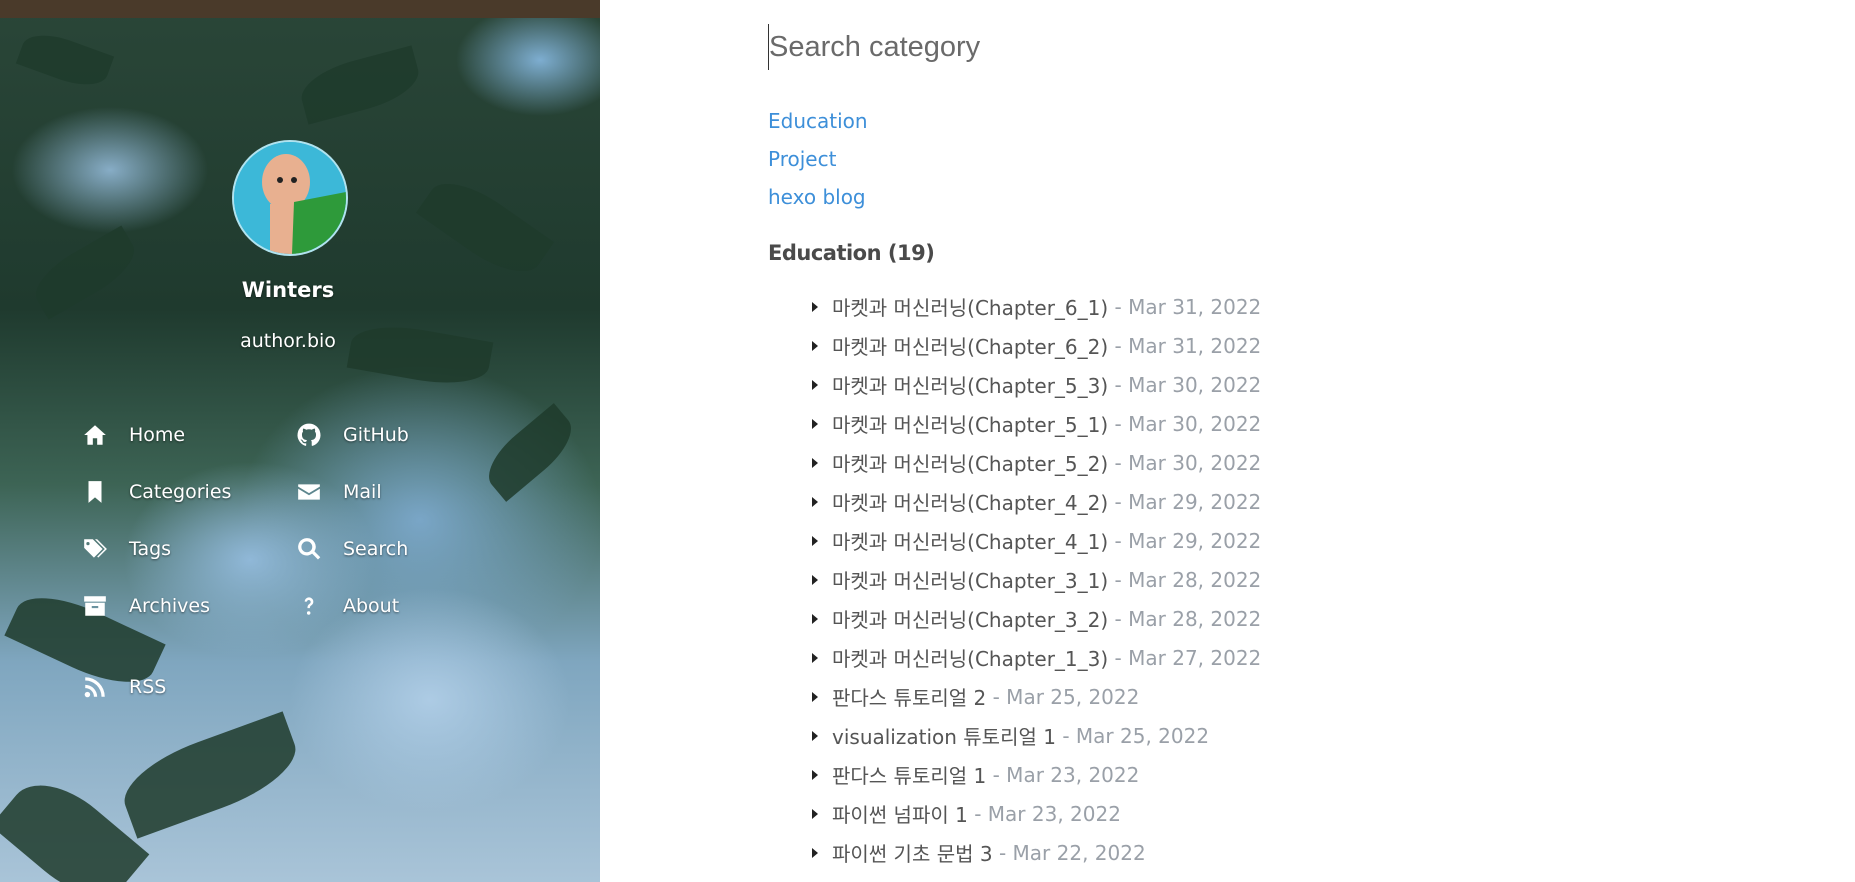 Image resolution: width=1855 pixels, height=882 pixels. What do you see at coordinates (362, 492) in the screenshot?
I see `nav-mail-label: Mail` at bounding box center [362, 492].